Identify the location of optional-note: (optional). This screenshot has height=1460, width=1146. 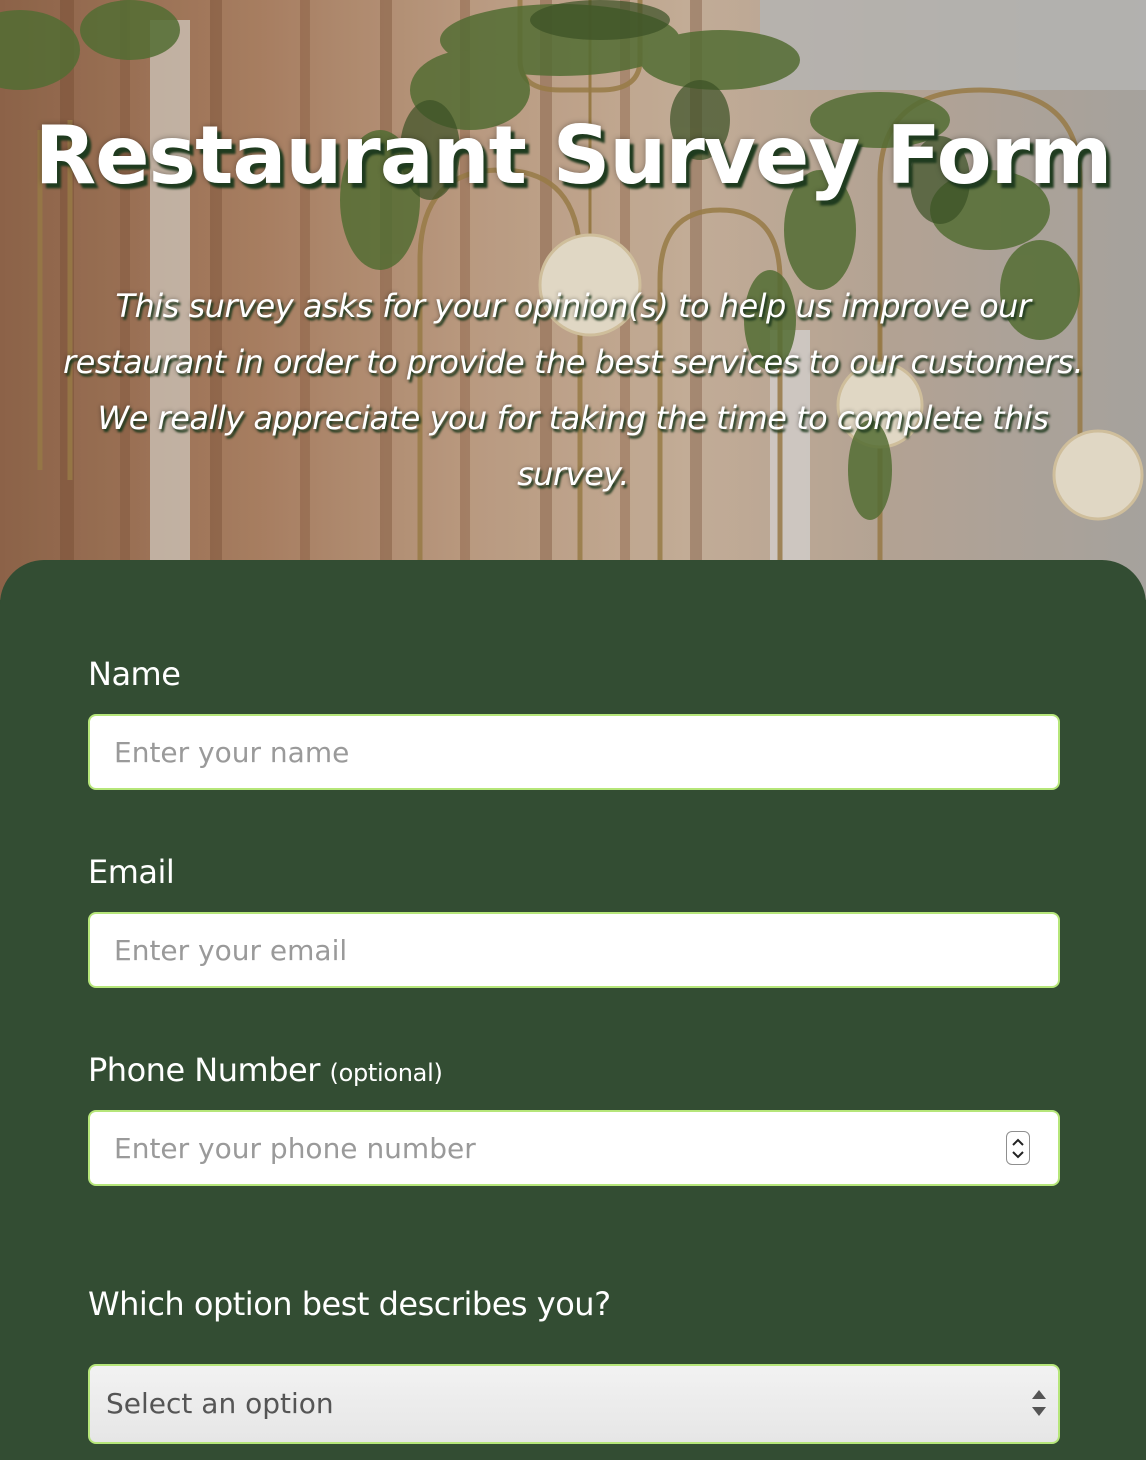
(386, 1073).